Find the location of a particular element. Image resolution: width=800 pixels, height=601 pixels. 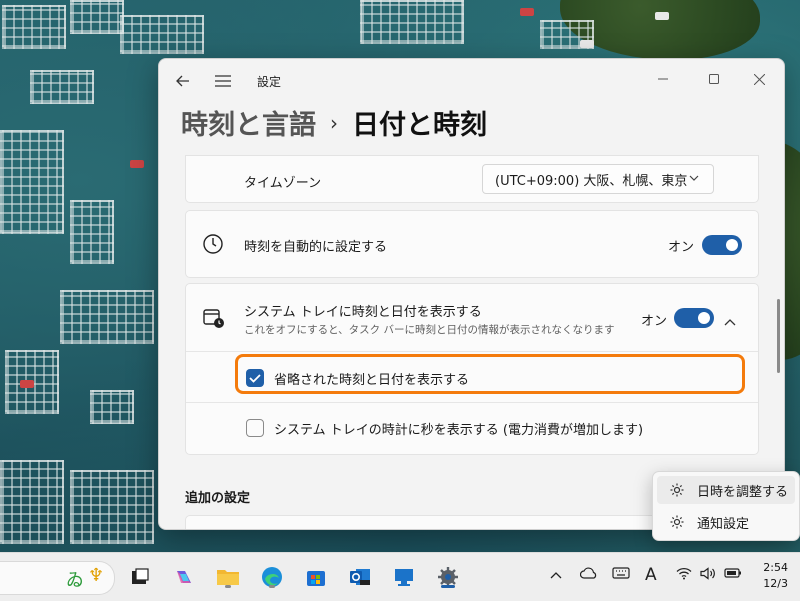

edge-icon is located at coordinates (272, 577).